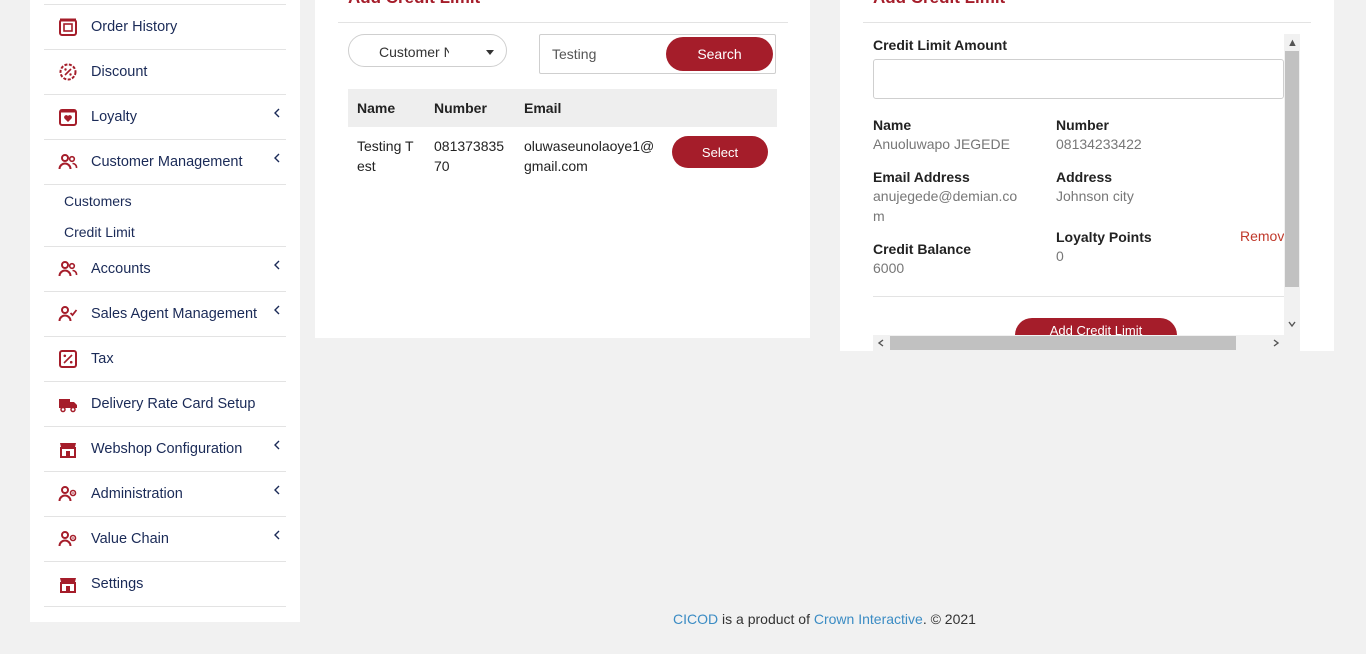 The image size is (1366, 654). I want to click on cell-email: oluwaseunolaoye1@ gmail.com, so click(589, 156).